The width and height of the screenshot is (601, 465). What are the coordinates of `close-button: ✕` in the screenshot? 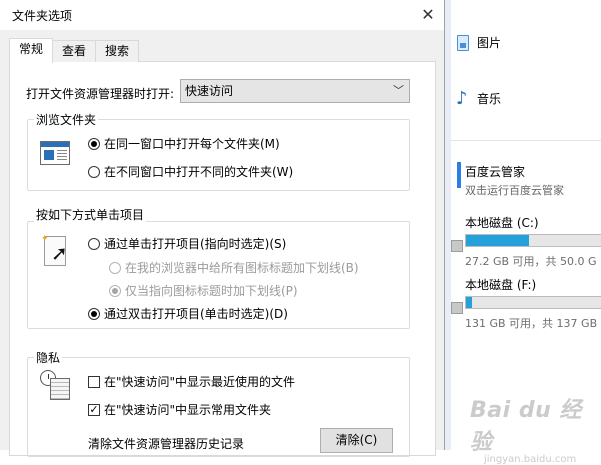 It's located at (428, 14).